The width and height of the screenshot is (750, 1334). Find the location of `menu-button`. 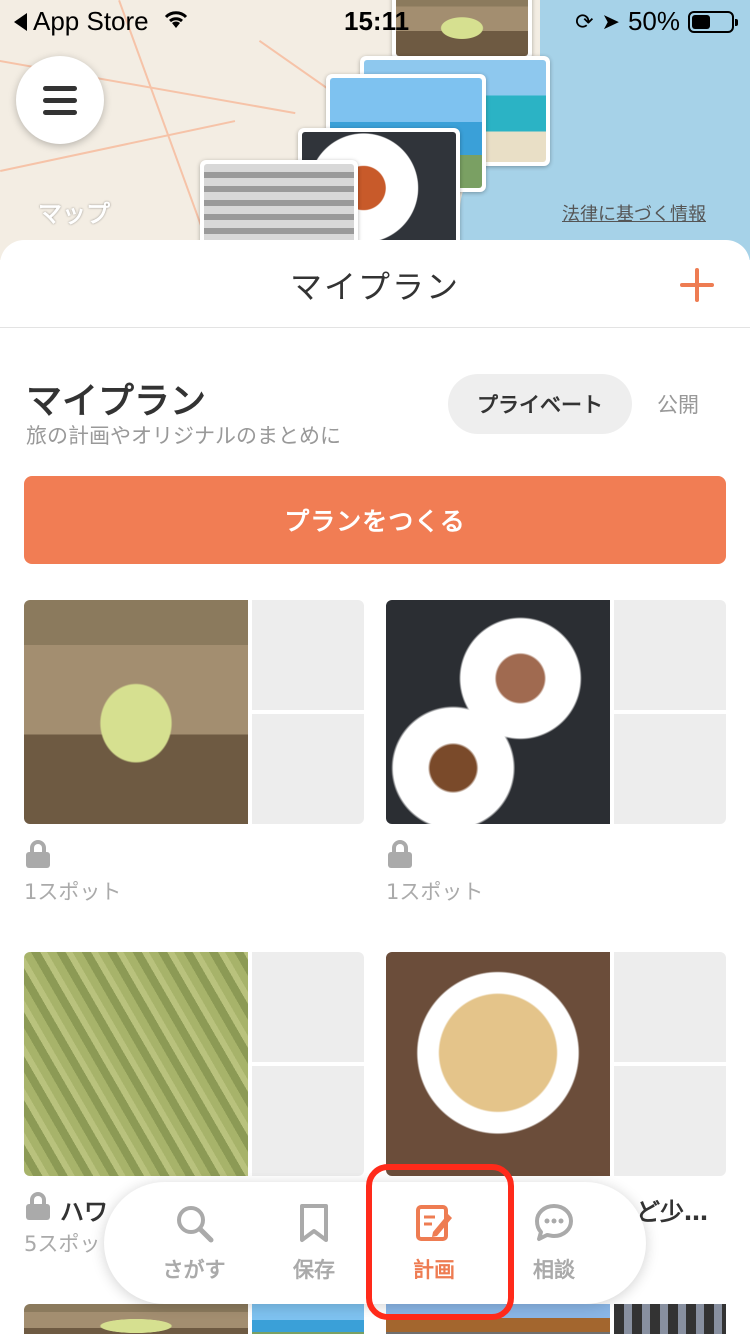

menu-button is located at coordinates (60, 100).